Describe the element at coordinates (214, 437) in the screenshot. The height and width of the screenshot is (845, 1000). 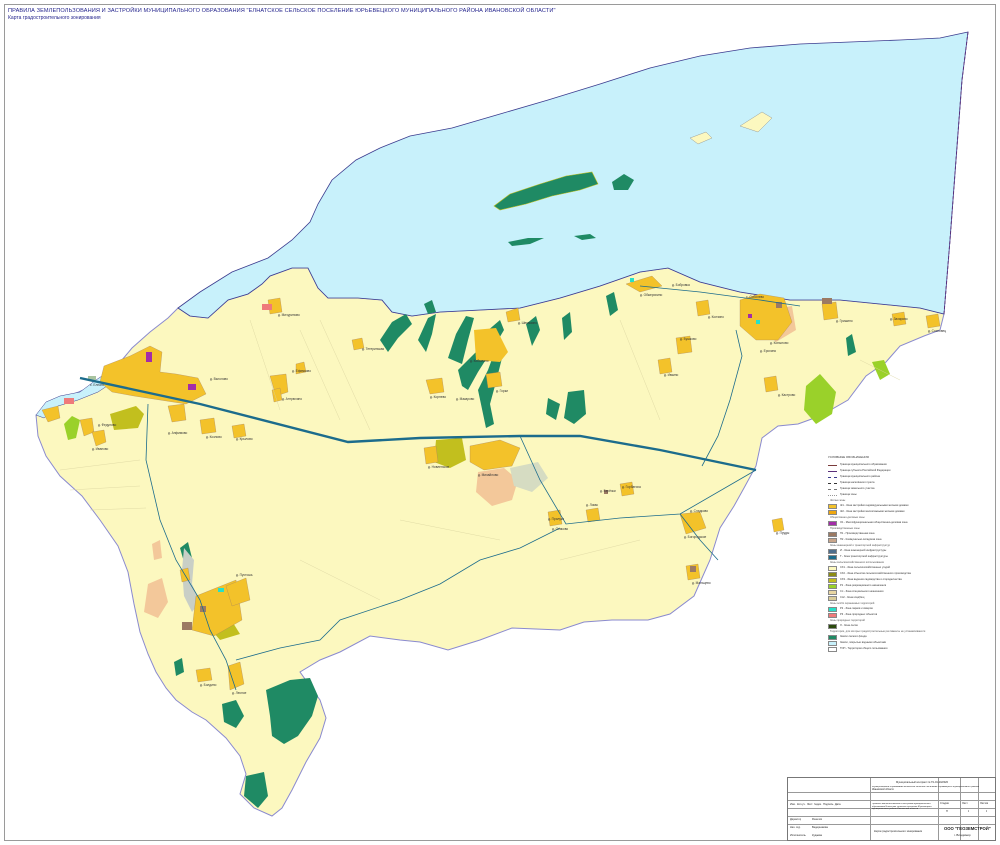
I see `place-label: д. Козлово` at that location.